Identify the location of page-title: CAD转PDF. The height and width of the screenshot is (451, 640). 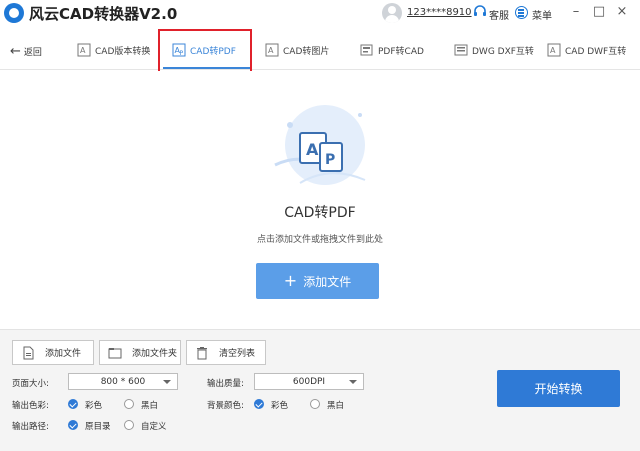
(320, 213).